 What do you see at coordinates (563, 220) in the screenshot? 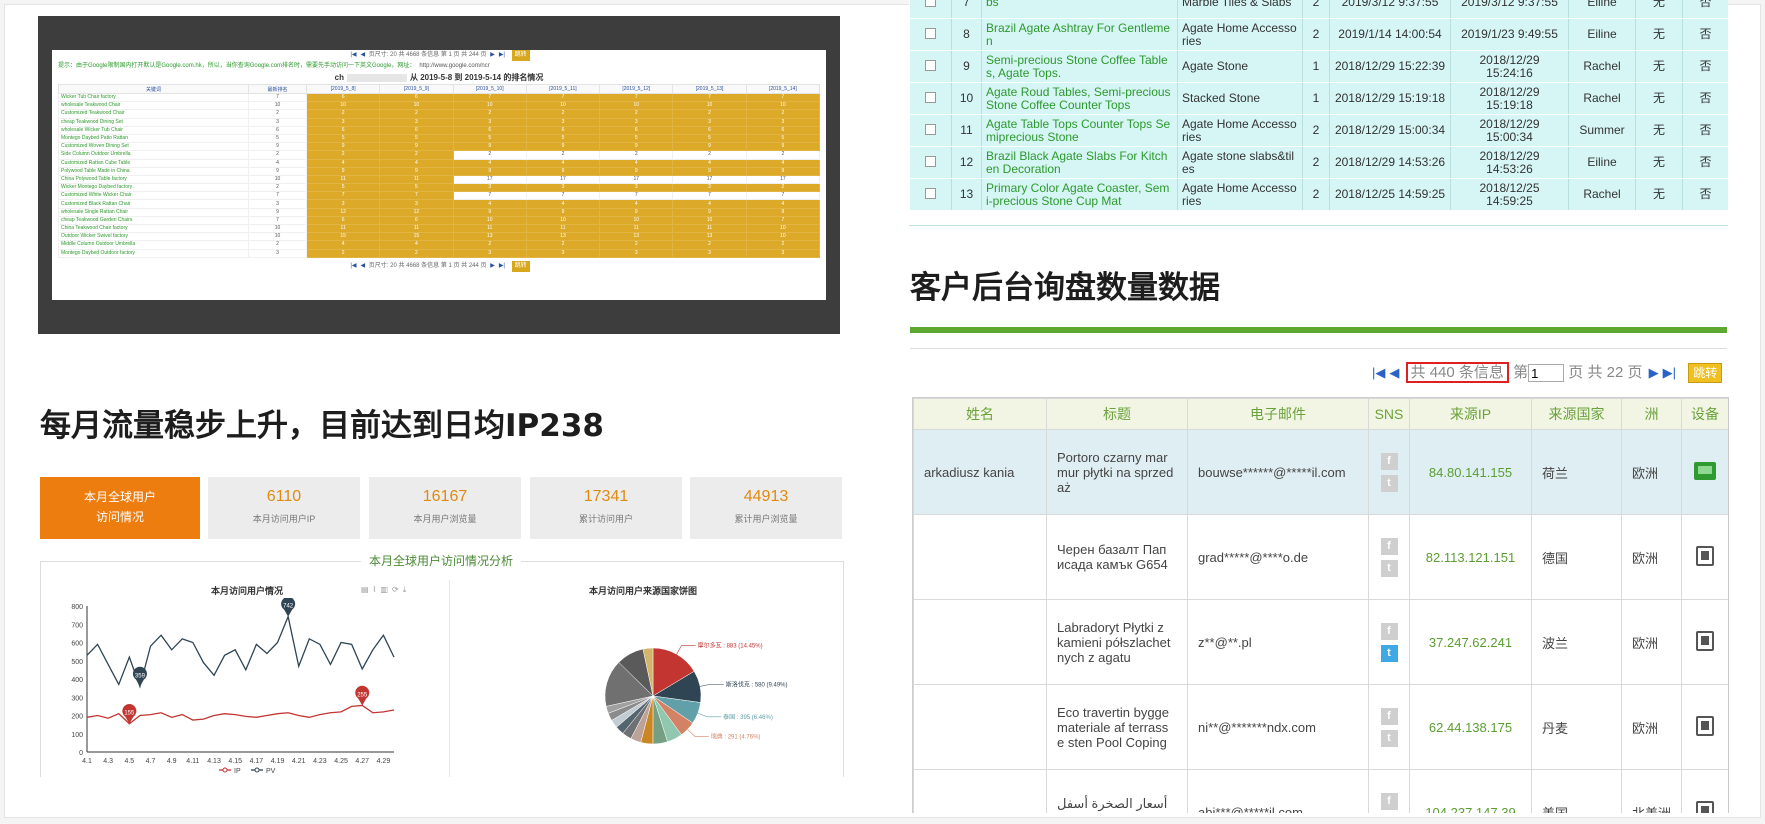
I see `daily-rank-cell: 10` at bounding box center [563, 220].